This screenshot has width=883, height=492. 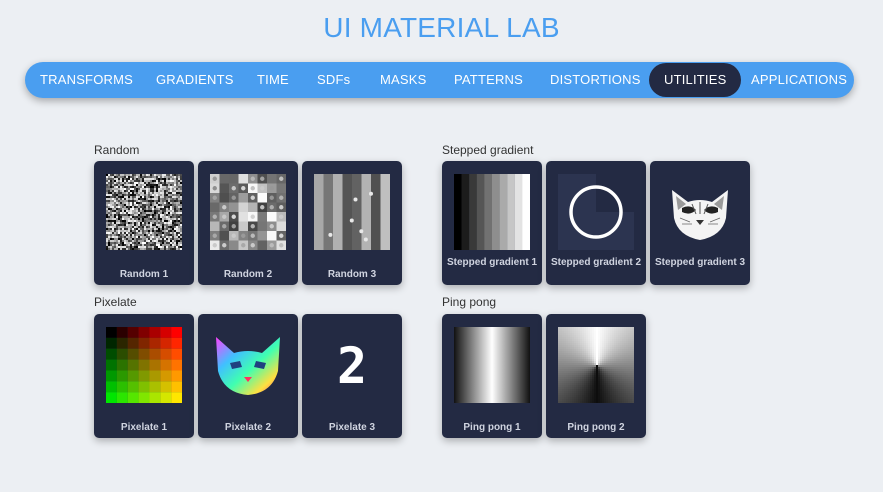 I want to click on card-random-3: Random 3, so click(x=352, y=223).